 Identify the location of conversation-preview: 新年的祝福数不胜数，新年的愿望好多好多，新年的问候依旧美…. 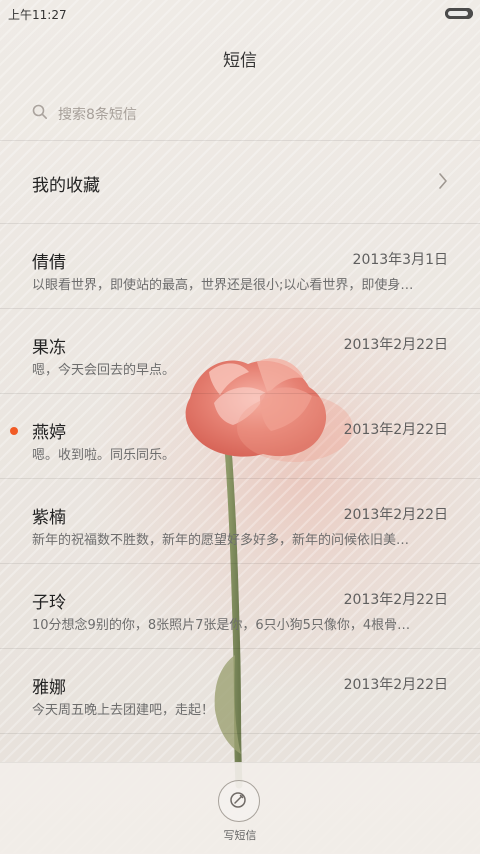
(221, 540).